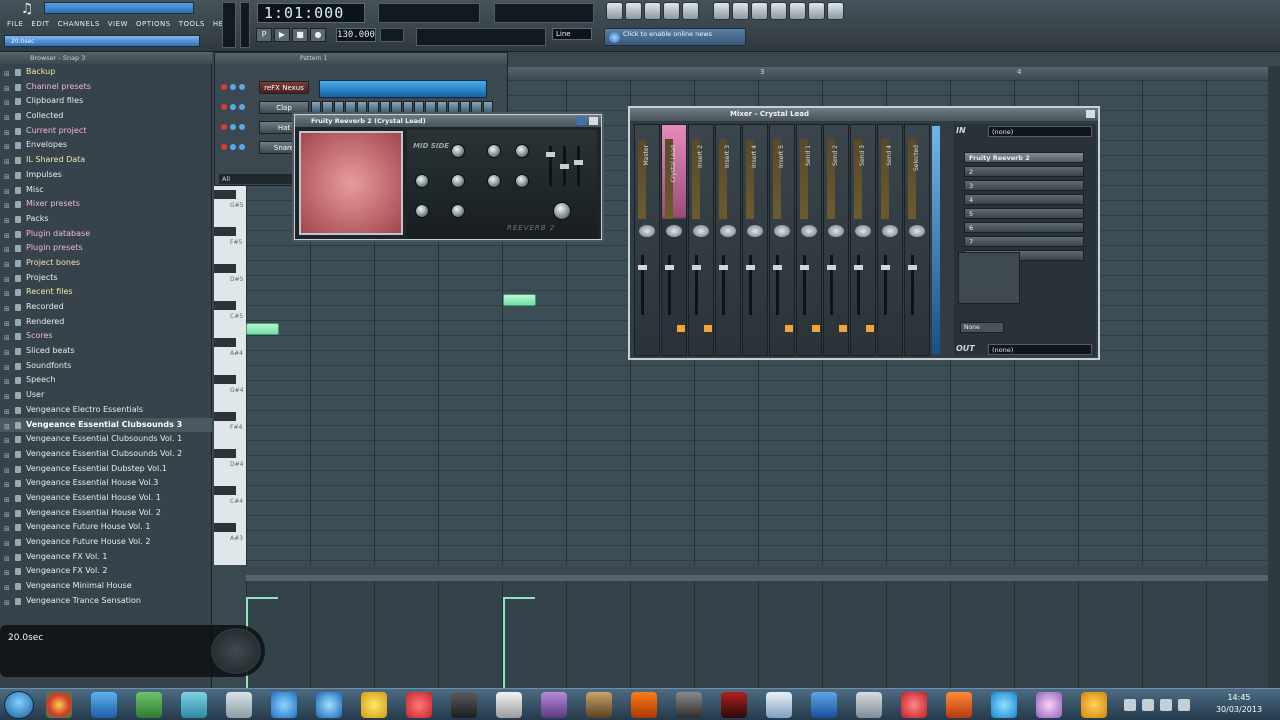  Describe the element at coordinates (106, 454) in the screenshot. I see `browser-item: ⊞ Vengeance Essential Clubsounds Vol. 2` at that location.